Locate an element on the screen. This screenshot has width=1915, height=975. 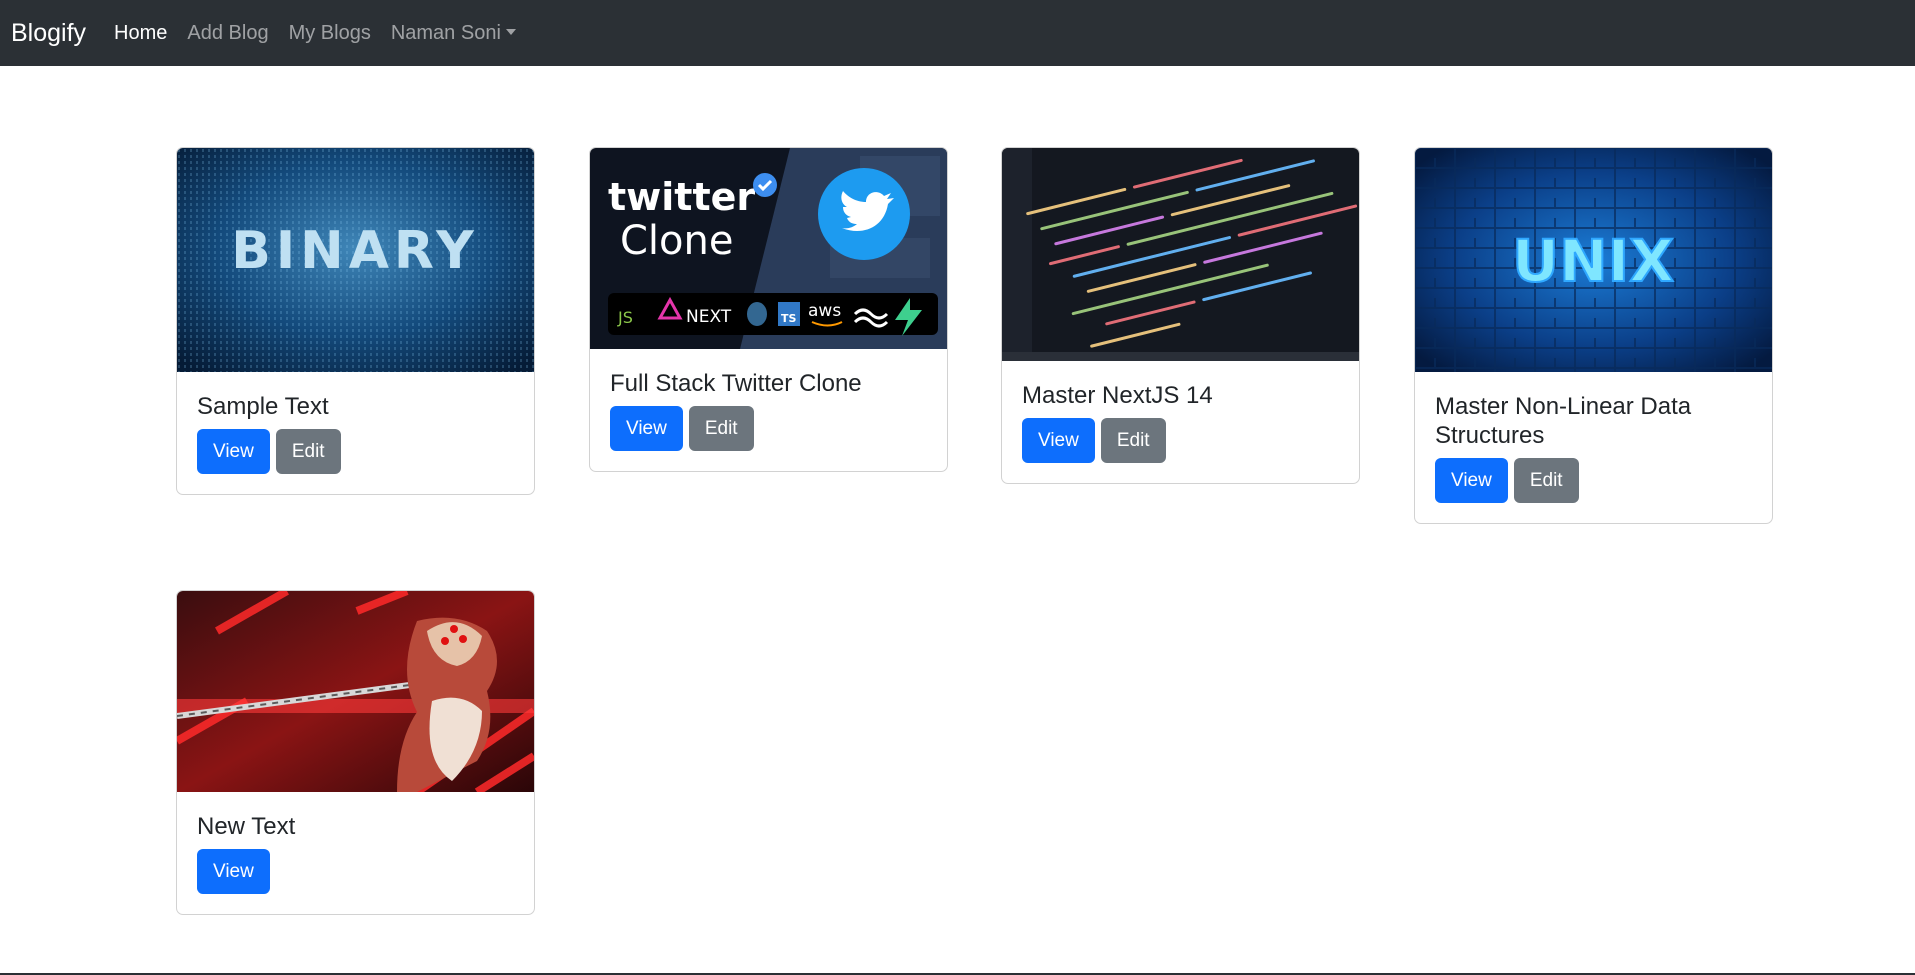
logo-ts: TS is located at coordinates (789, 318).